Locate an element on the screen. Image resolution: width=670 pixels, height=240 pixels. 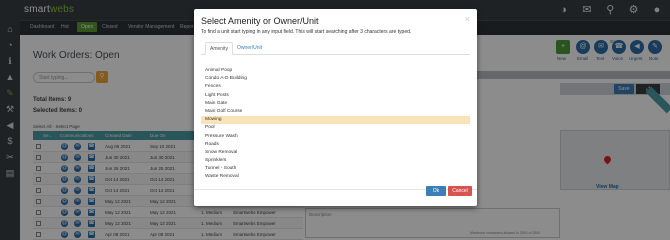
amenity-list-item: Condo A-D Building is located at coordinates (335, 79).